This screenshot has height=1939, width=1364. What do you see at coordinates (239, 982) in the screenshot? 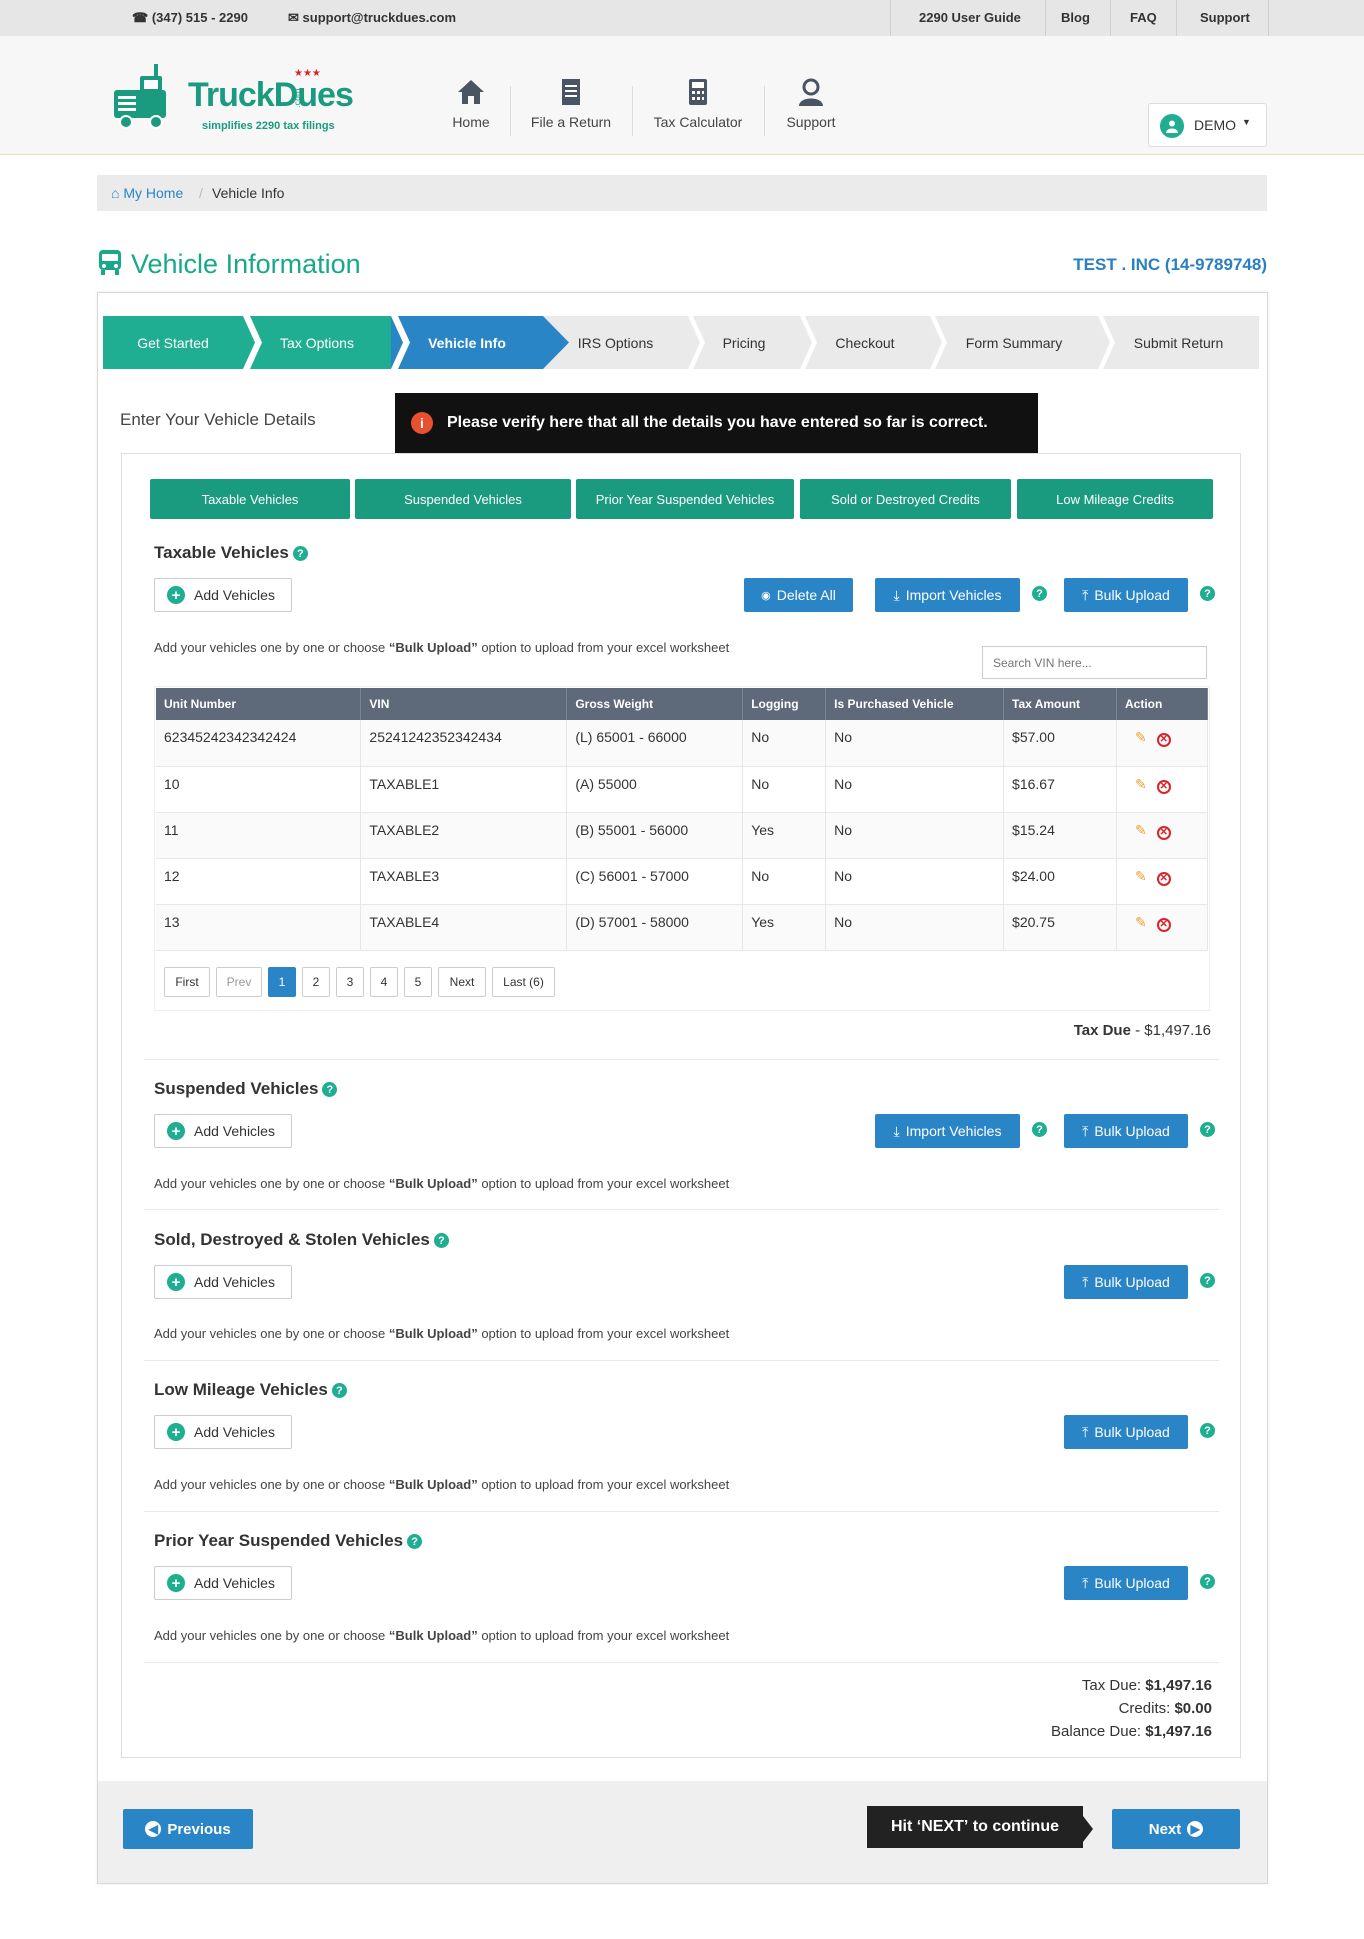
I see `pager-prev: Prev` at bounding box center [239, 982].